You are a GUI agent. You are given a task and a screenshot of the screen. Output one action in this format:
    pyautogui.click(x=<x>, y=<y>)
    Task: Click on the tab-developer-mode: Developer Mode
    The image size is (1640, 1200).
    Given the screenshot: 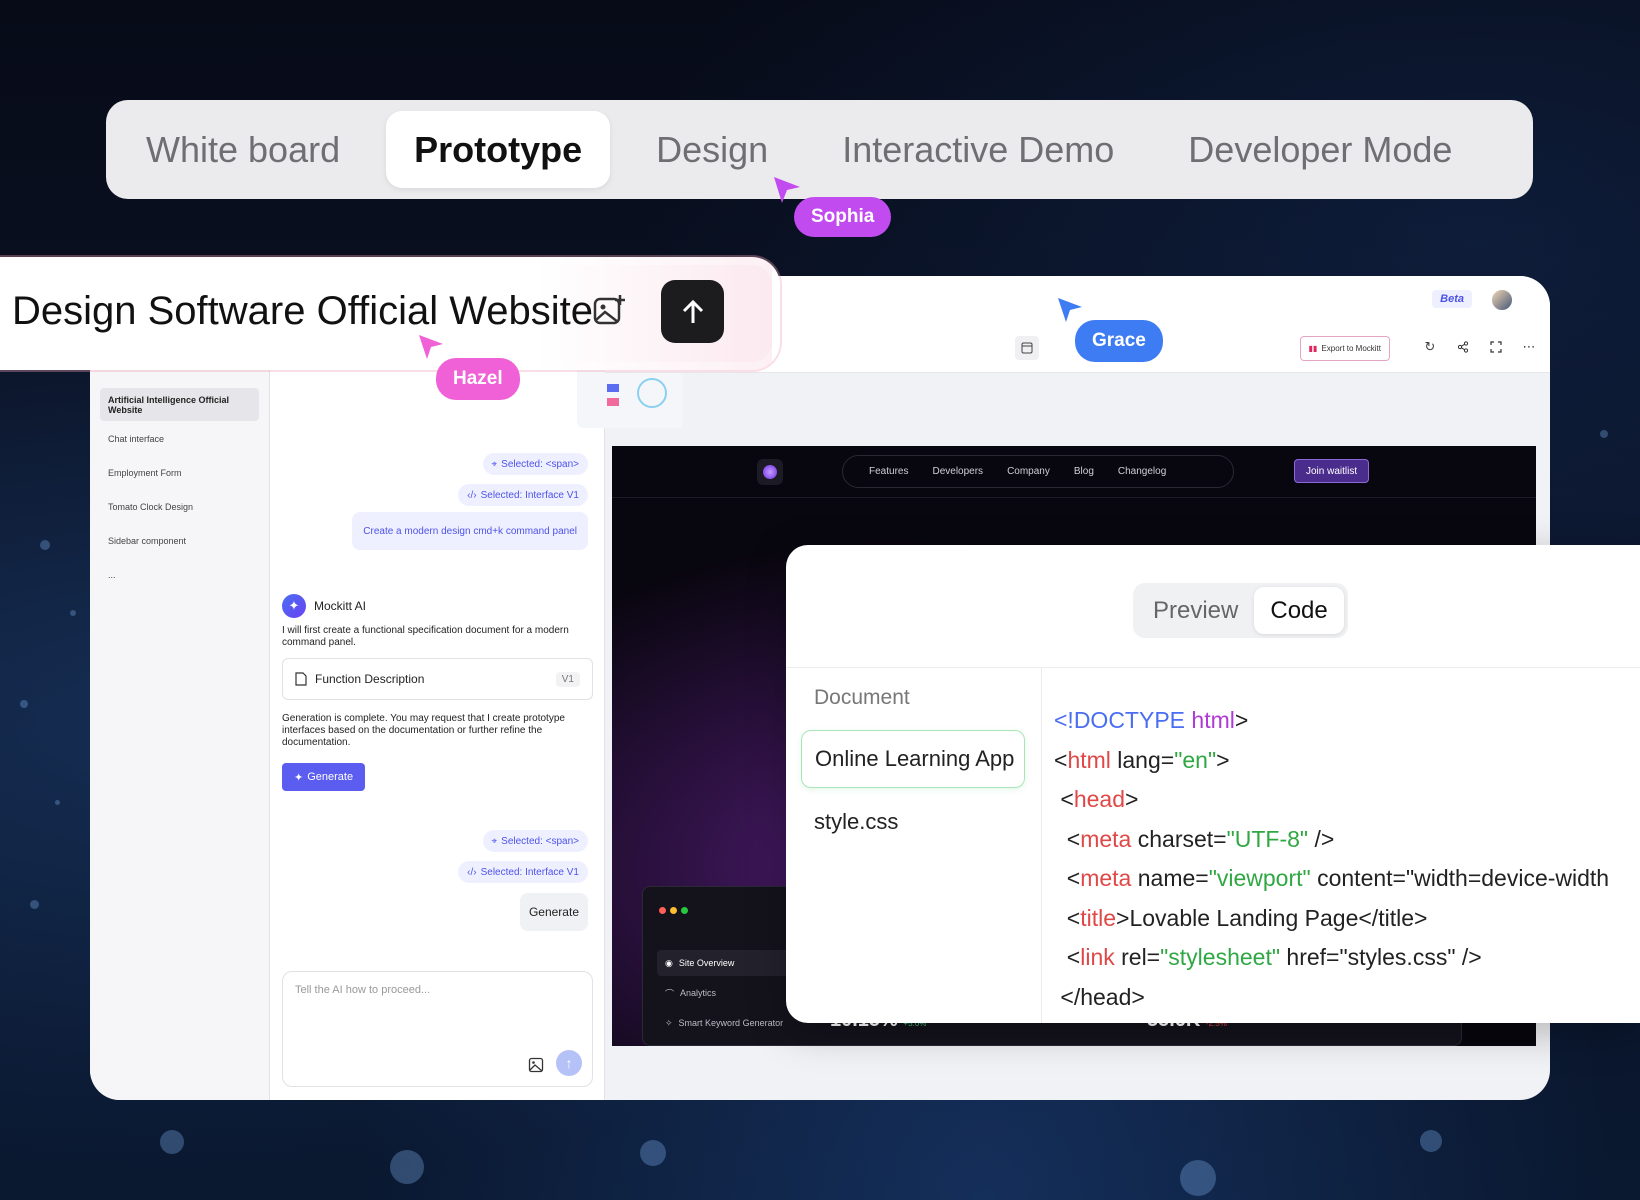 What is the action you would take?
    pyautogui.click(x=1320, y=149)
    